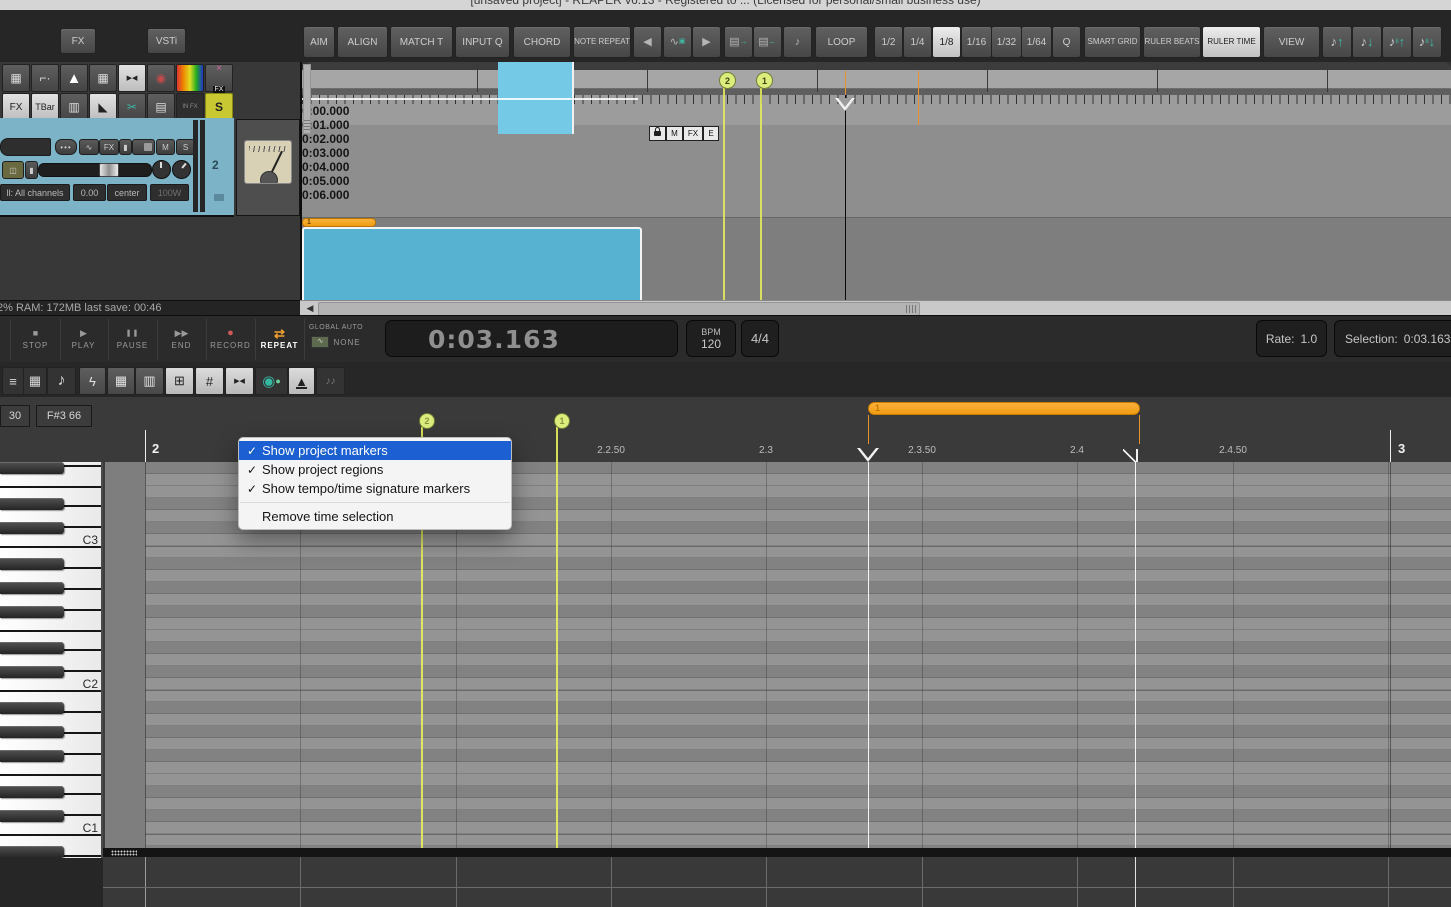 The width and height of the screenshot is (1451, 907). I want to click on transport-repeat-button: ⇄ REPEAT, so click(280, 339).